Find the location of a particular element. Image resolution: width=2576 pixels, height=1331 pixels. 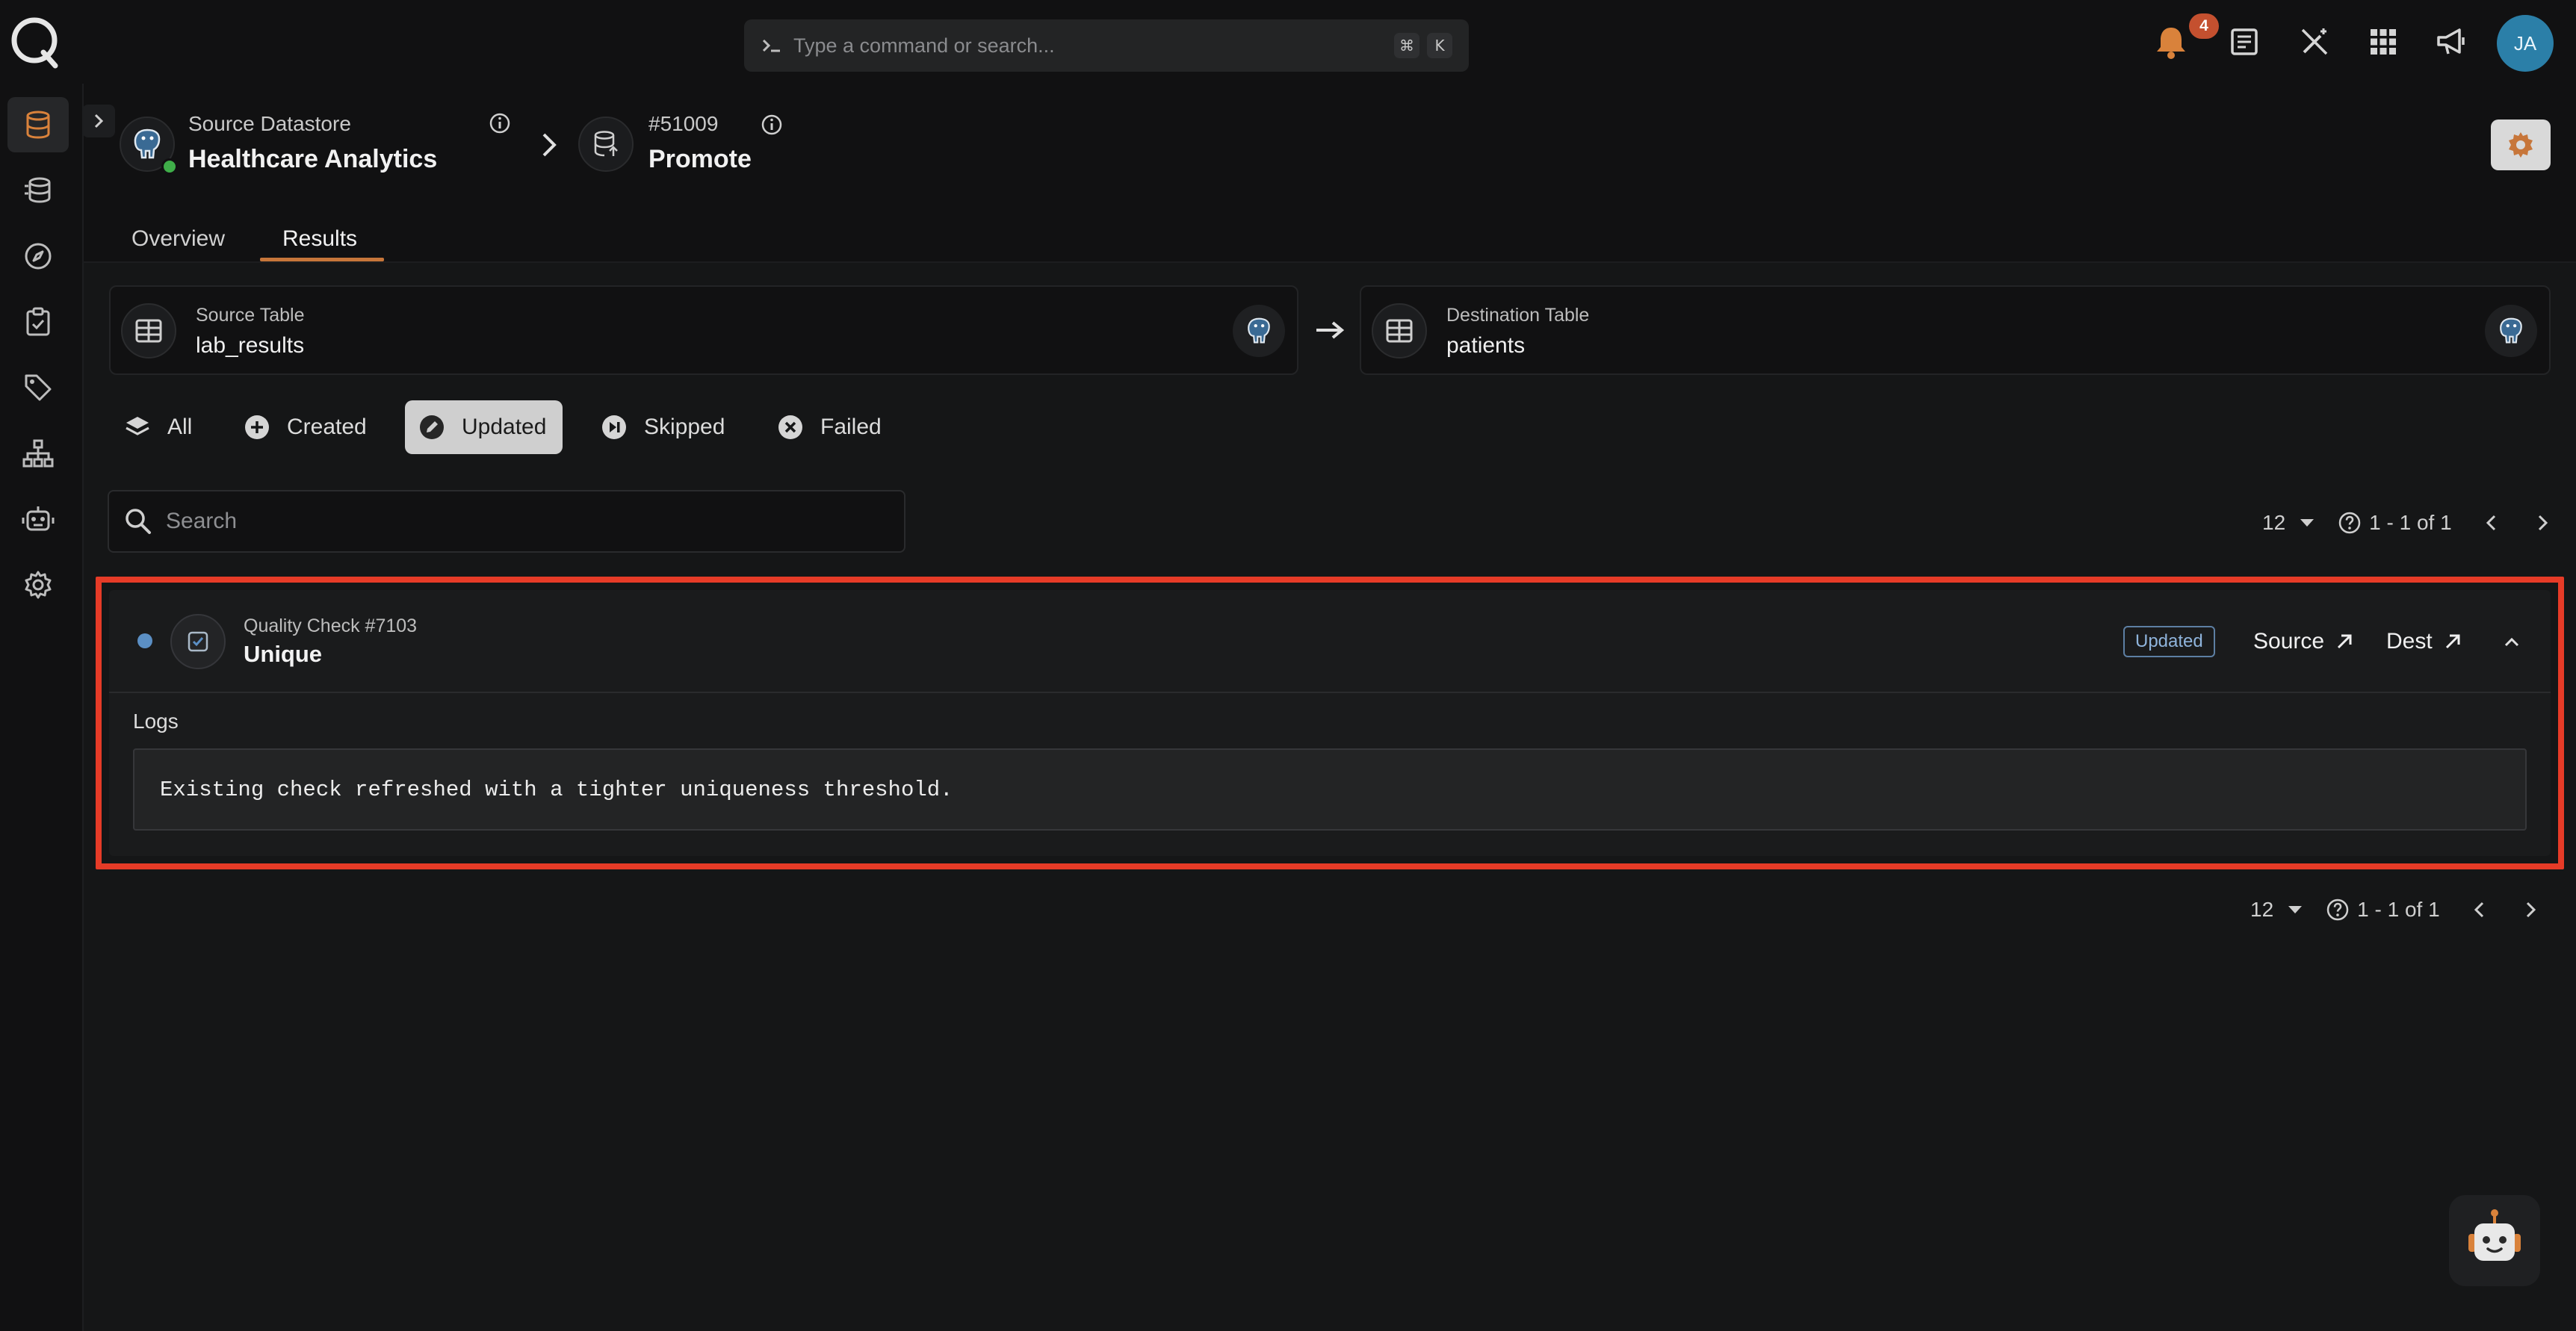

sidebar-item-flows is located at coordinates (38, 453).